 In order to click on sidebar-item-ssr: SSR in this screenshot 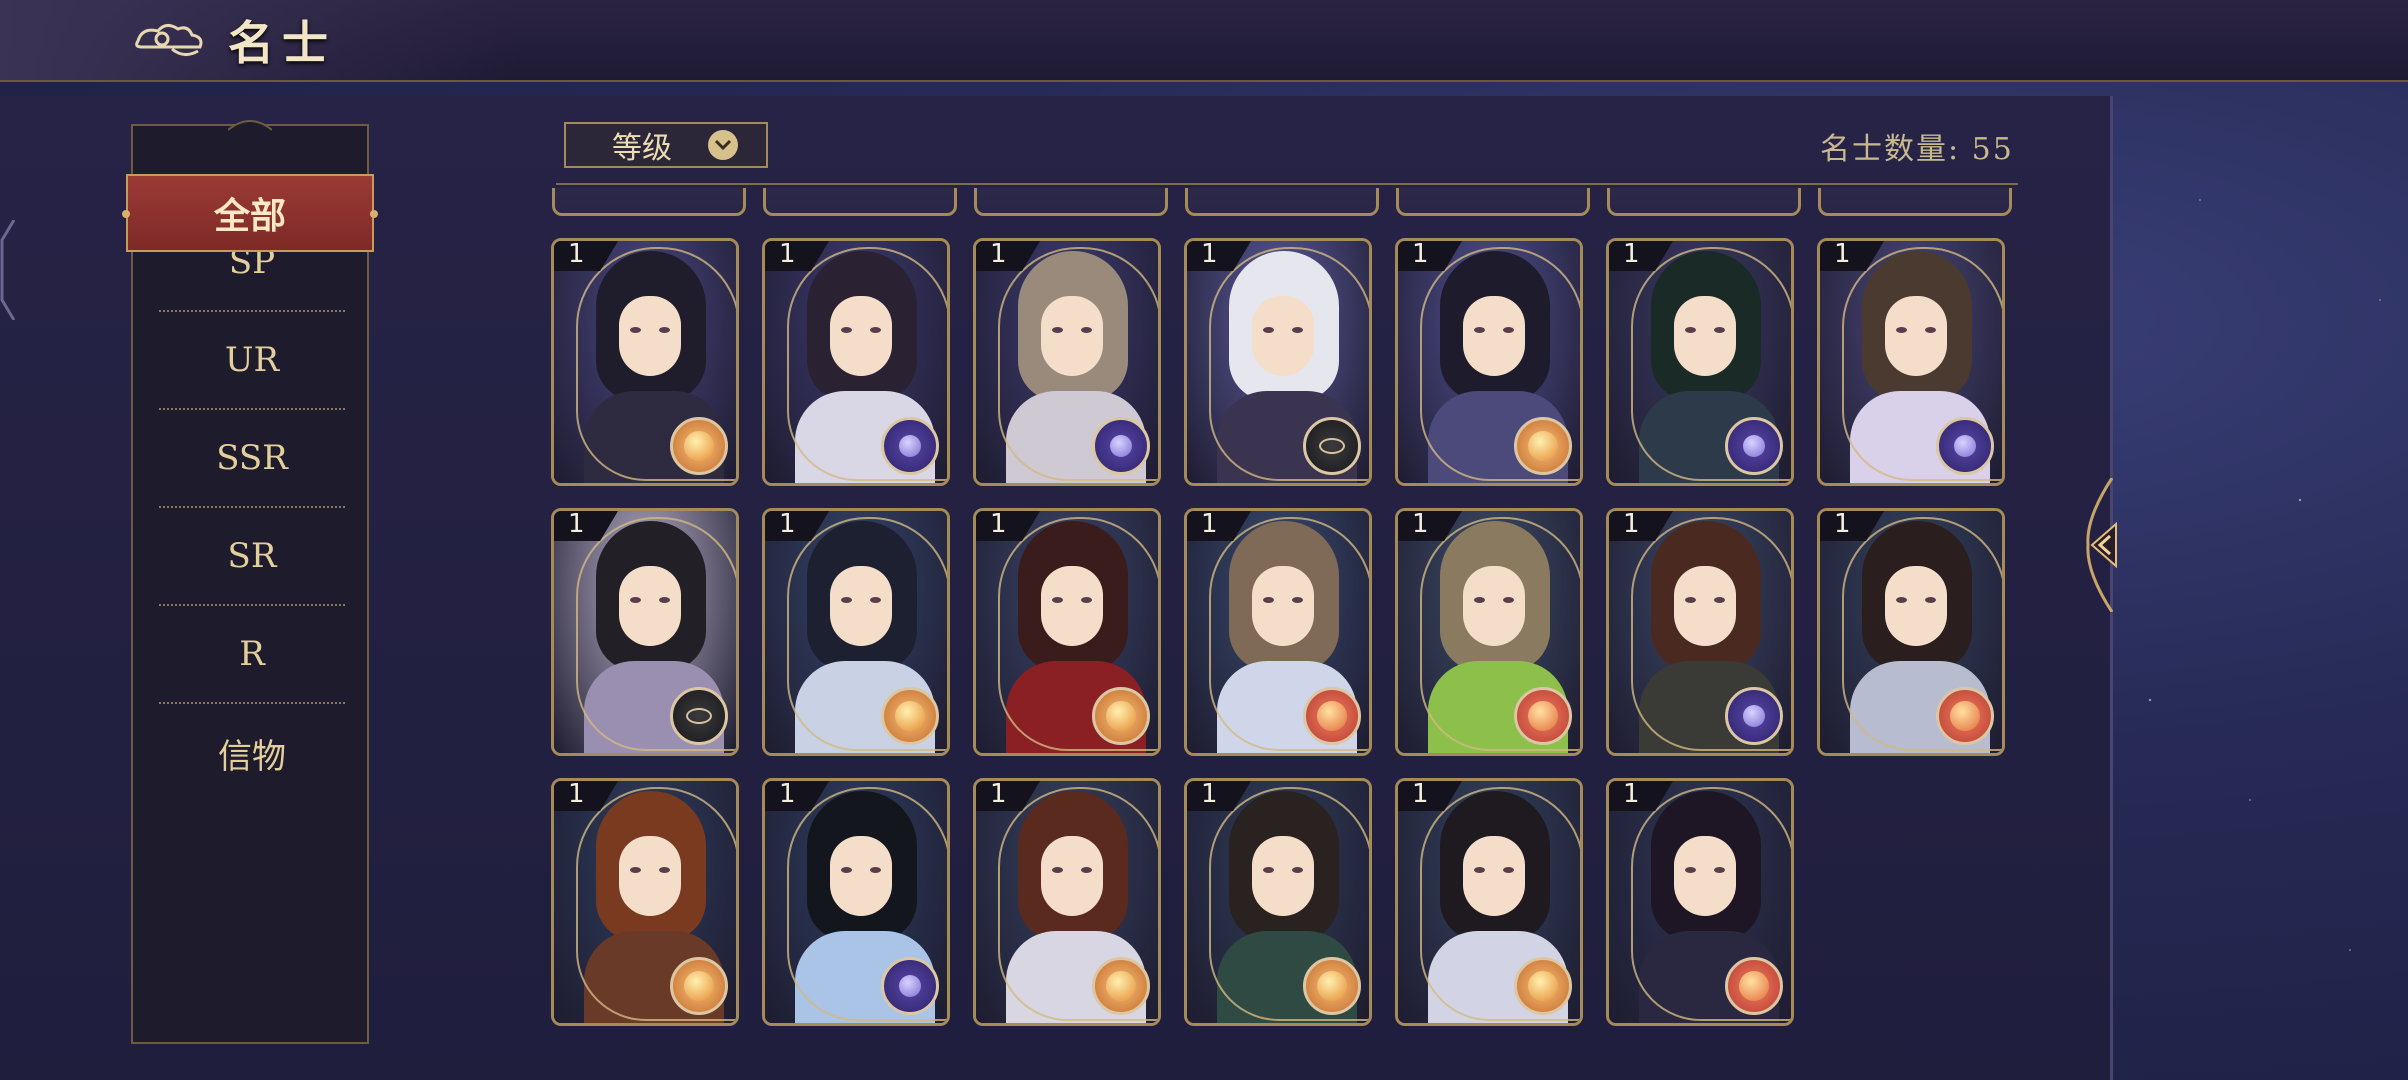, I will do `click(252, 459)`.